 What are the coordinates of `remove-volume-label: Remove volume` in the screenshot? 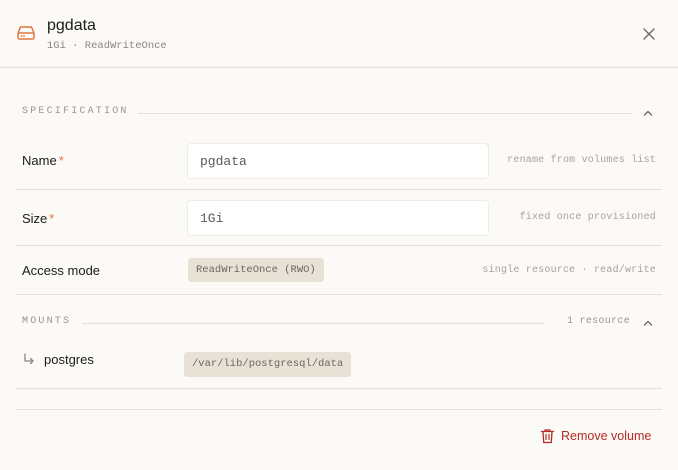 It's located at (606, 436).